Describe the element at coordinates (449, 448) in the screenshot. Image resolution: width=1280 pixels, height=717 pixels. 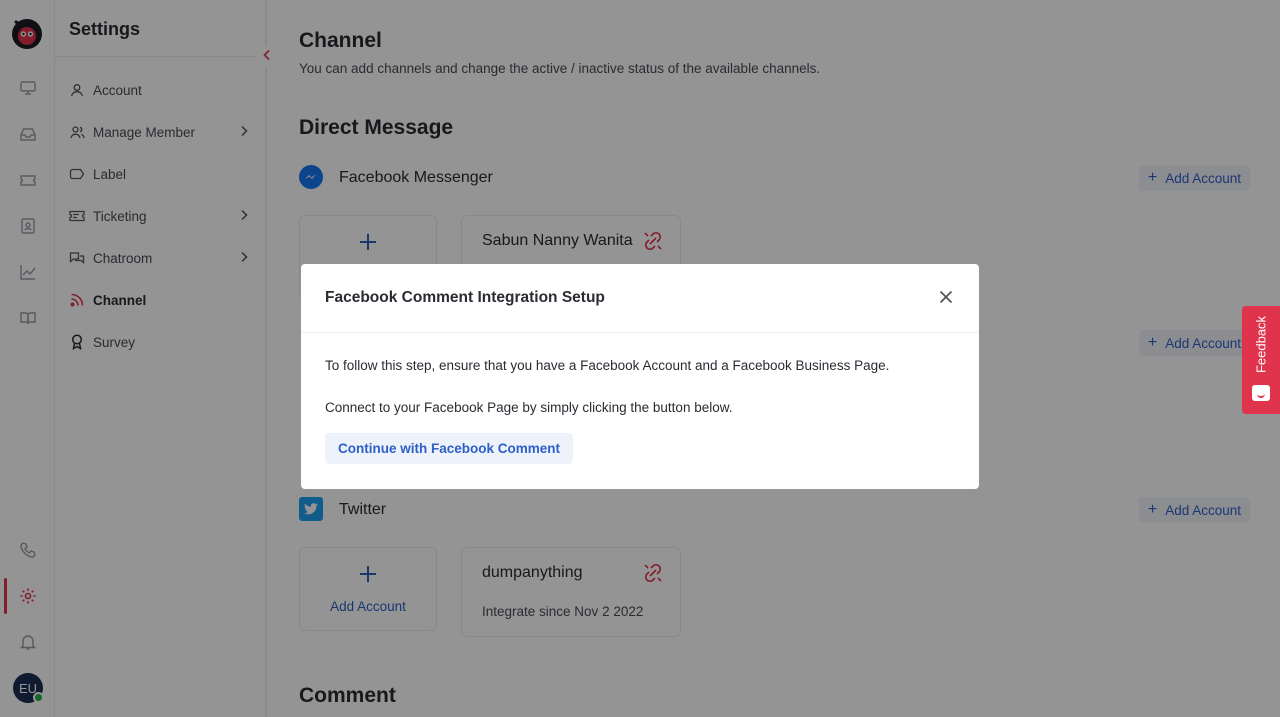
I see `continue-with-facebook-comment-button: Continue with Facebook Comment` at that location.